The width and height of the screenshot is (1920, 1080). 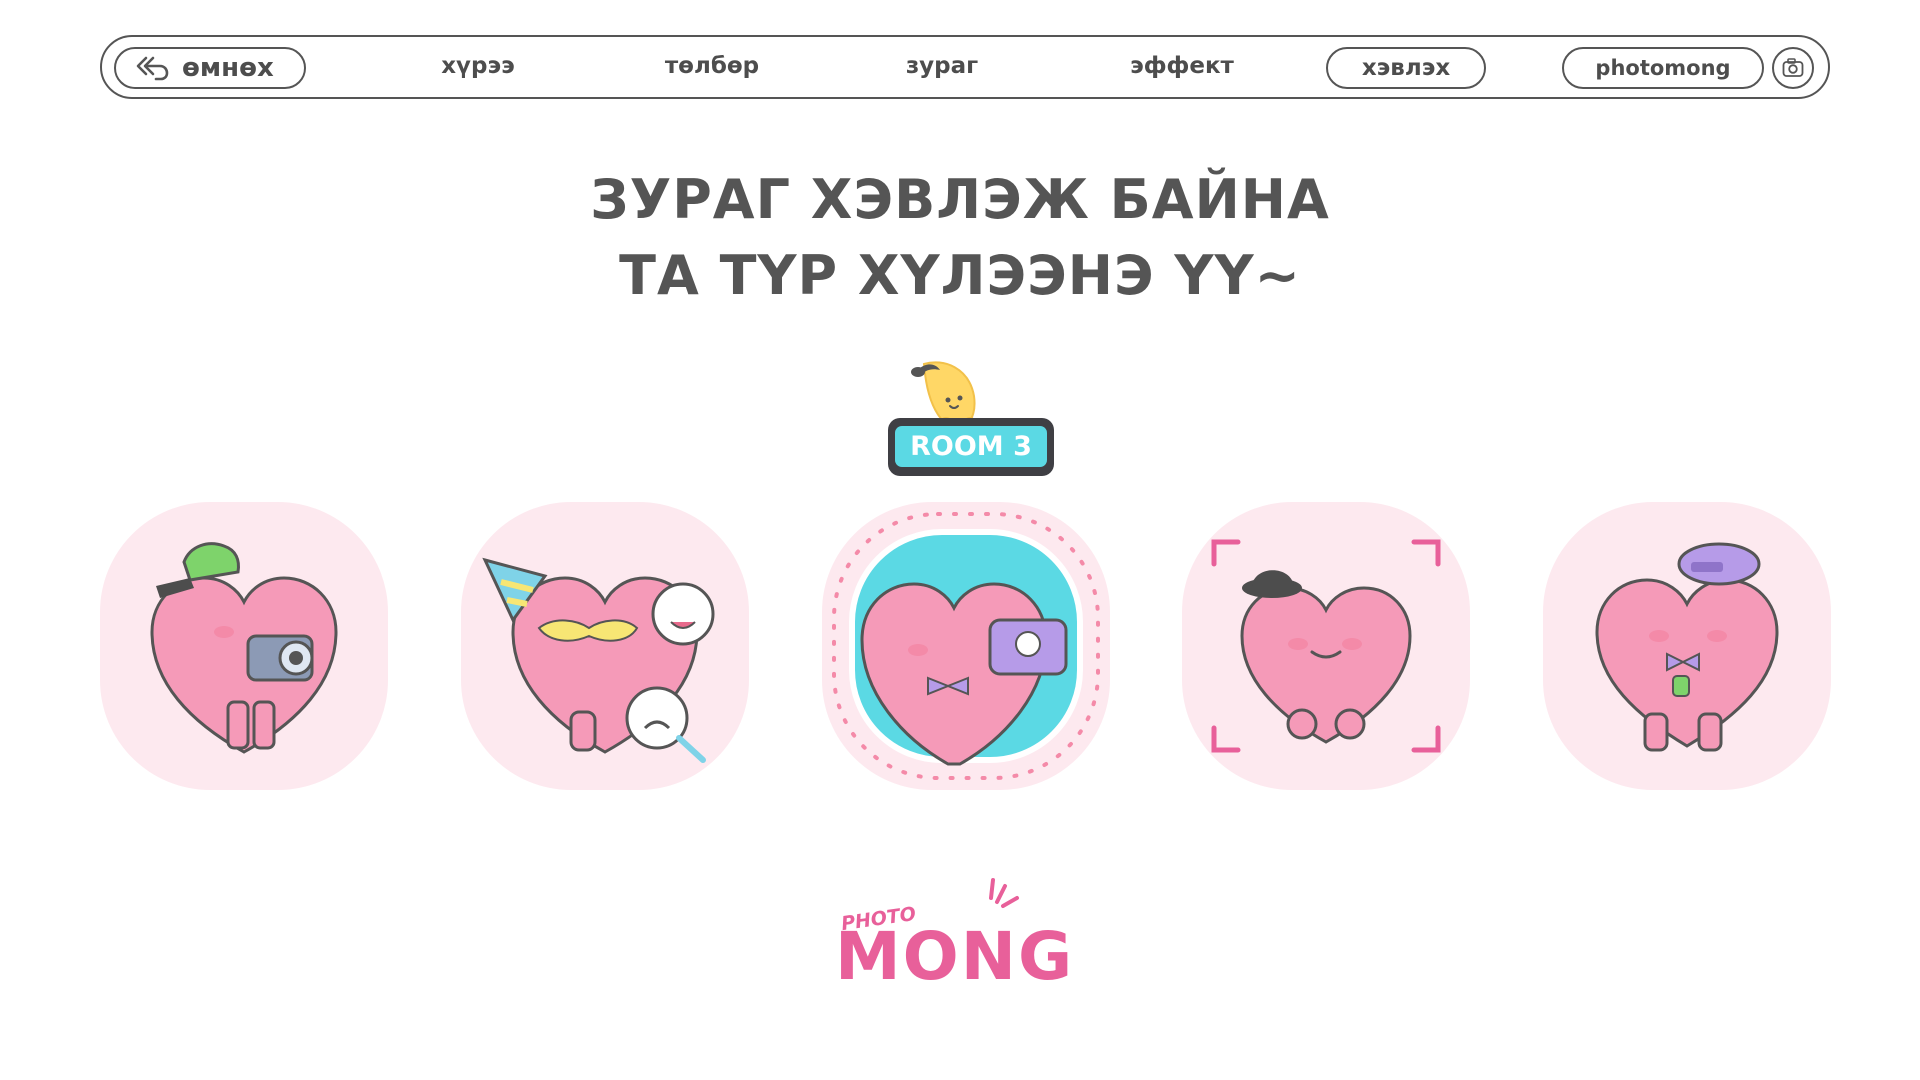 What do you see at coordinates (478, 68) in the screenshot?
I see `nav-item-frame: хүрээ` at bounding box center [478, 68].